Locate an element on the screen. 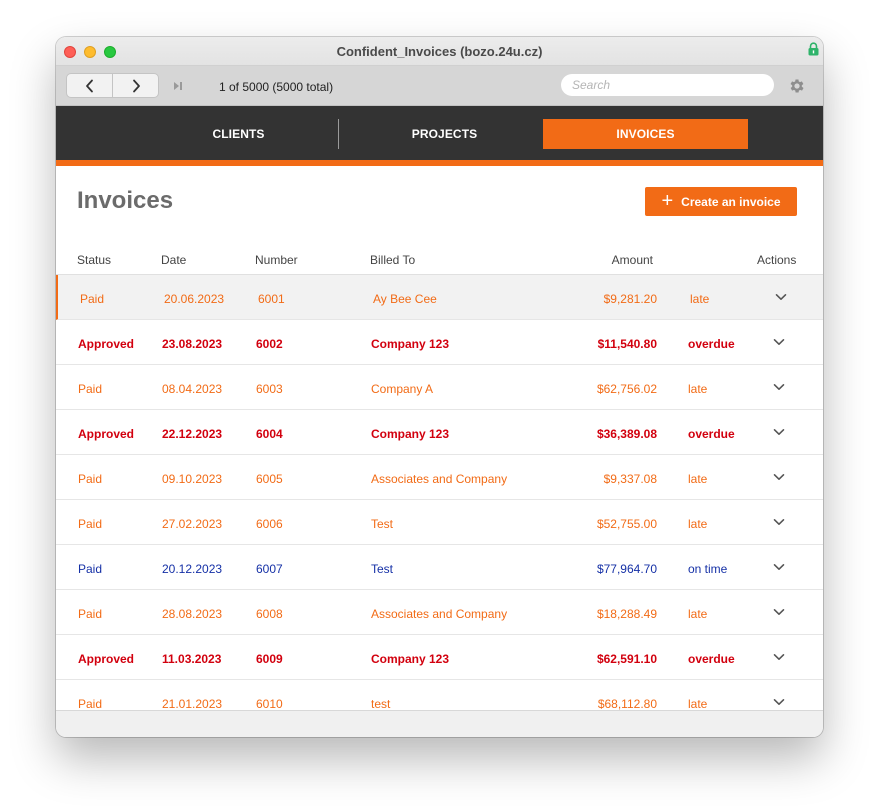  date-cell: 11.03.2023 is located at coordinates (192, 659).